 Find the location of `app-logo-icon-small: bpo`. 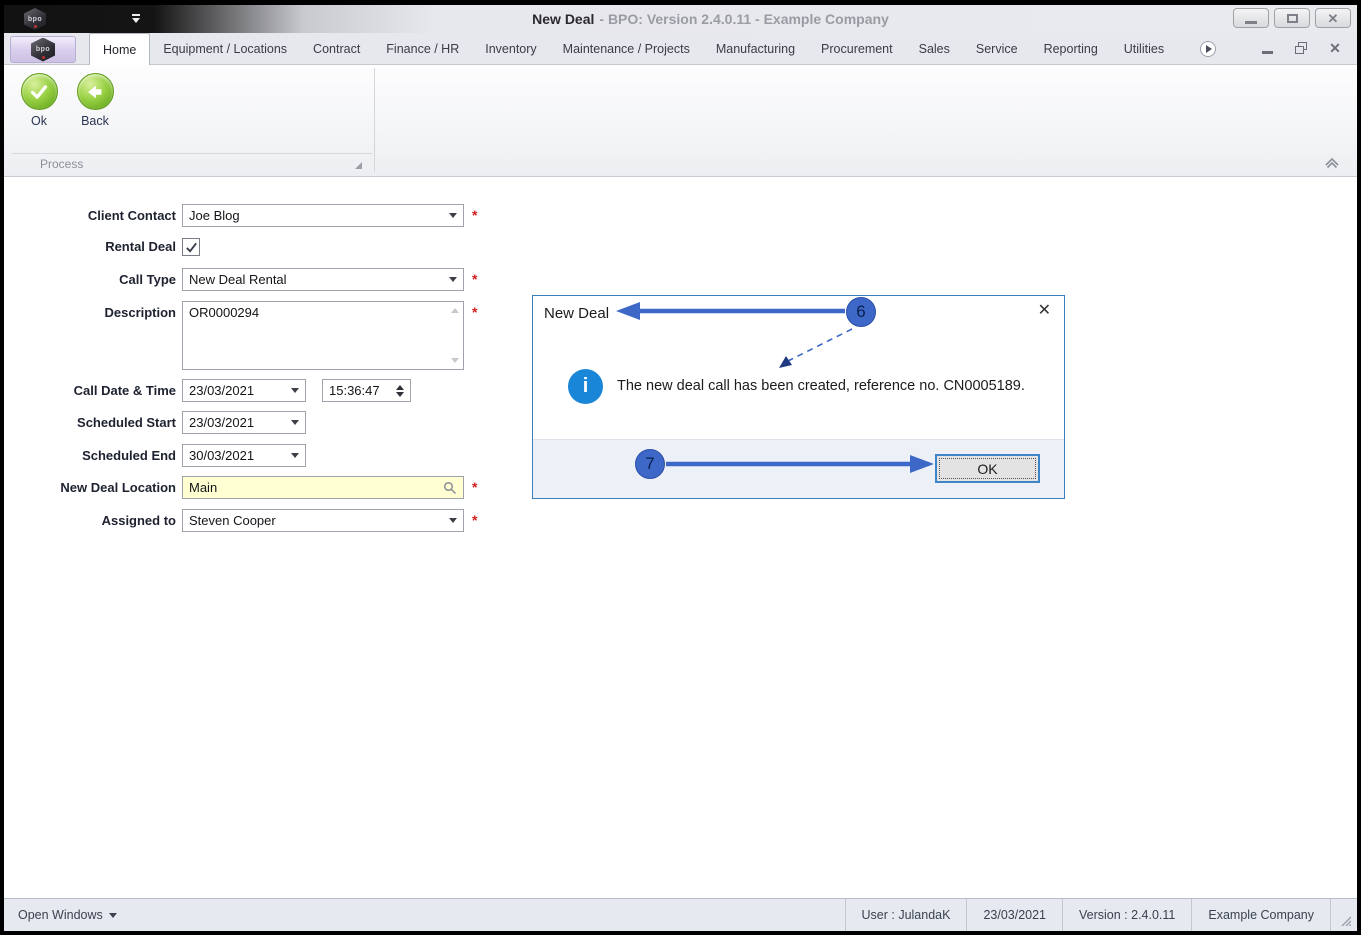

app-logo-icon-small: bpo is located at coordinates (43, 49).